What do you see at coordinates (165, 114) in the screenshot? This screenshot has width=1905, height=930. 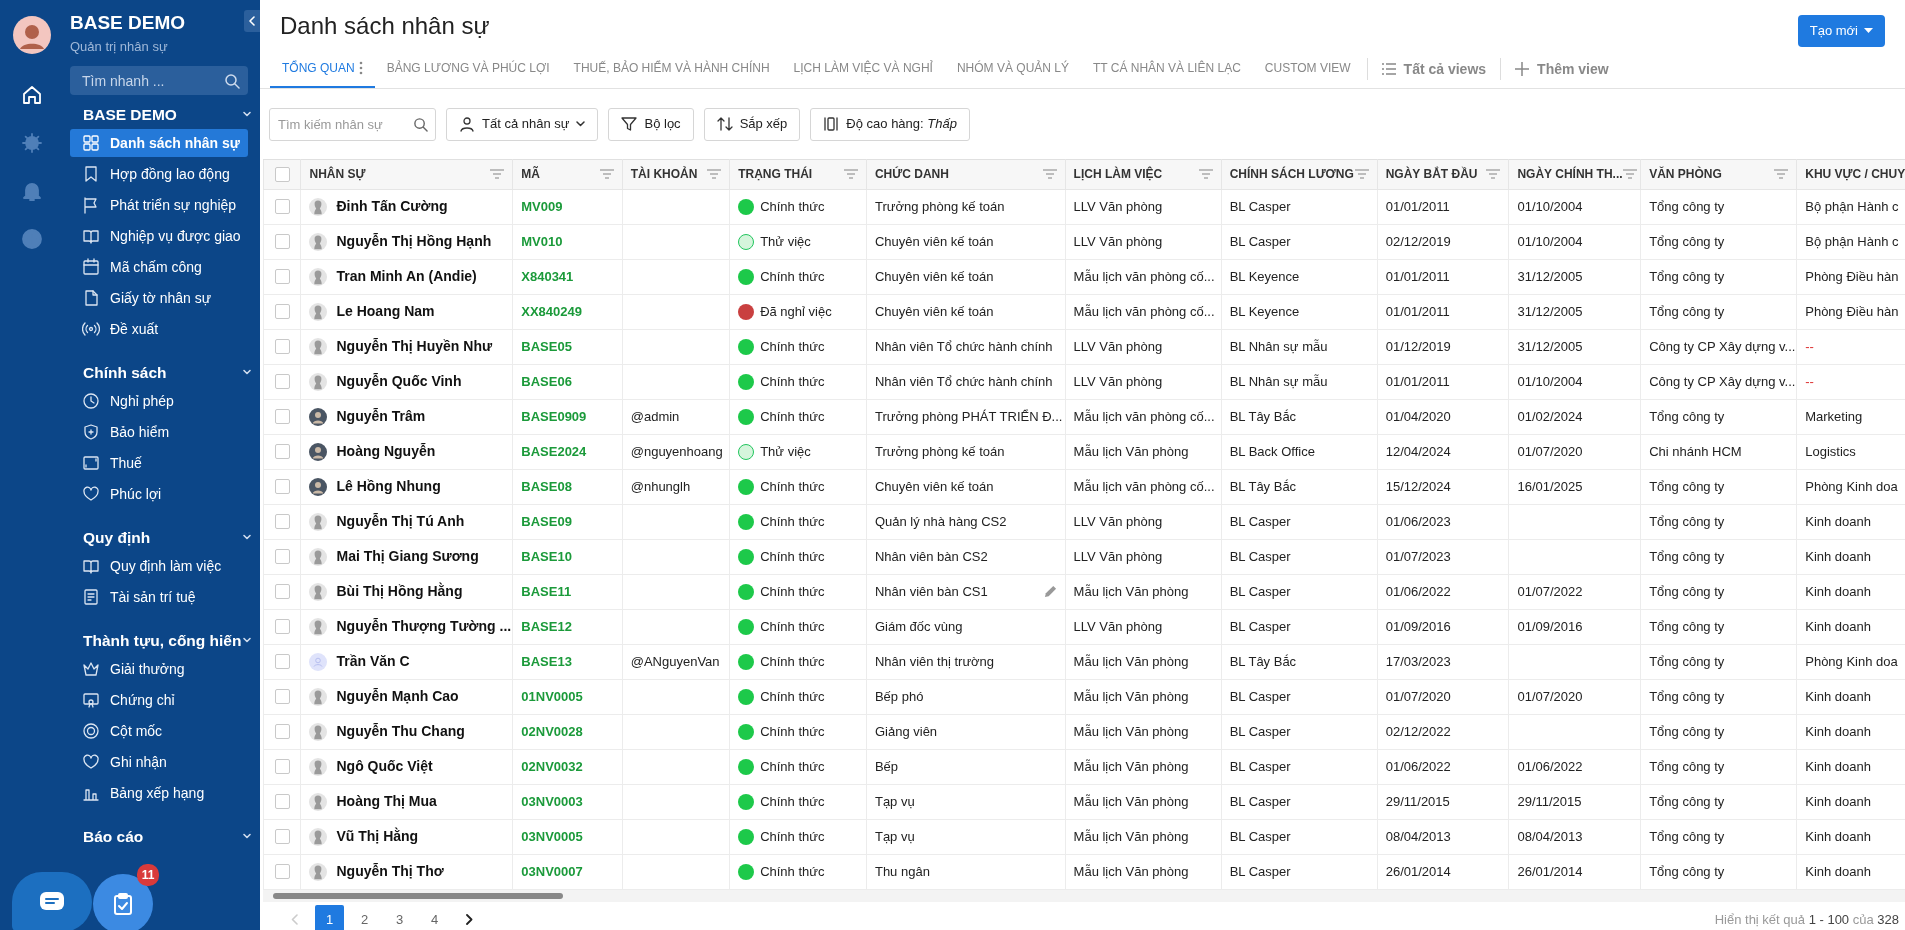 I see `sidebar-section-header: BASE DEMO` at bounding box center [165, 114].